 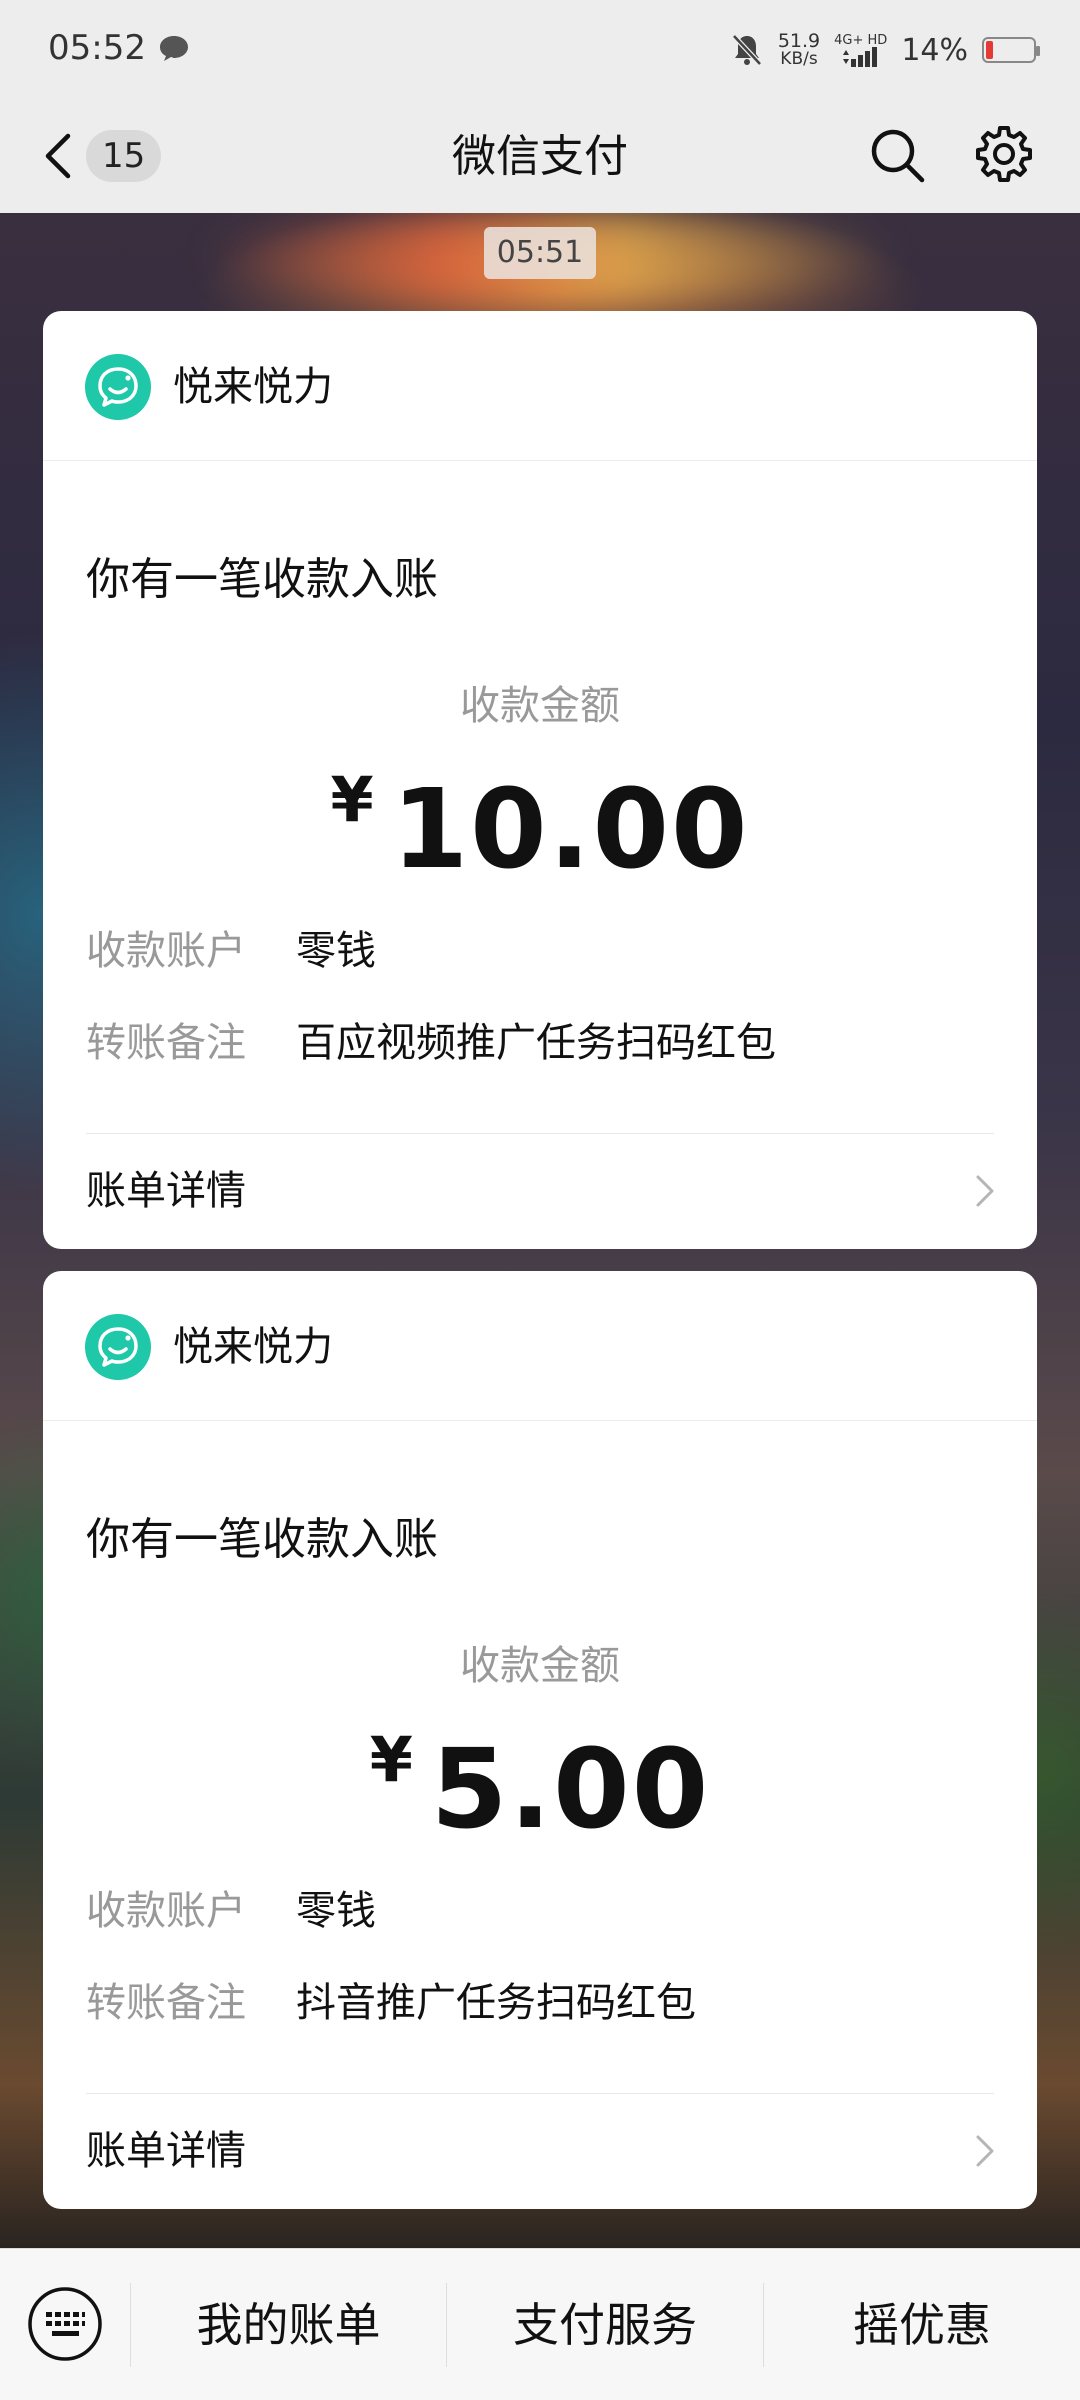 I want to click on signal-icon, so click(x=859, y=56).